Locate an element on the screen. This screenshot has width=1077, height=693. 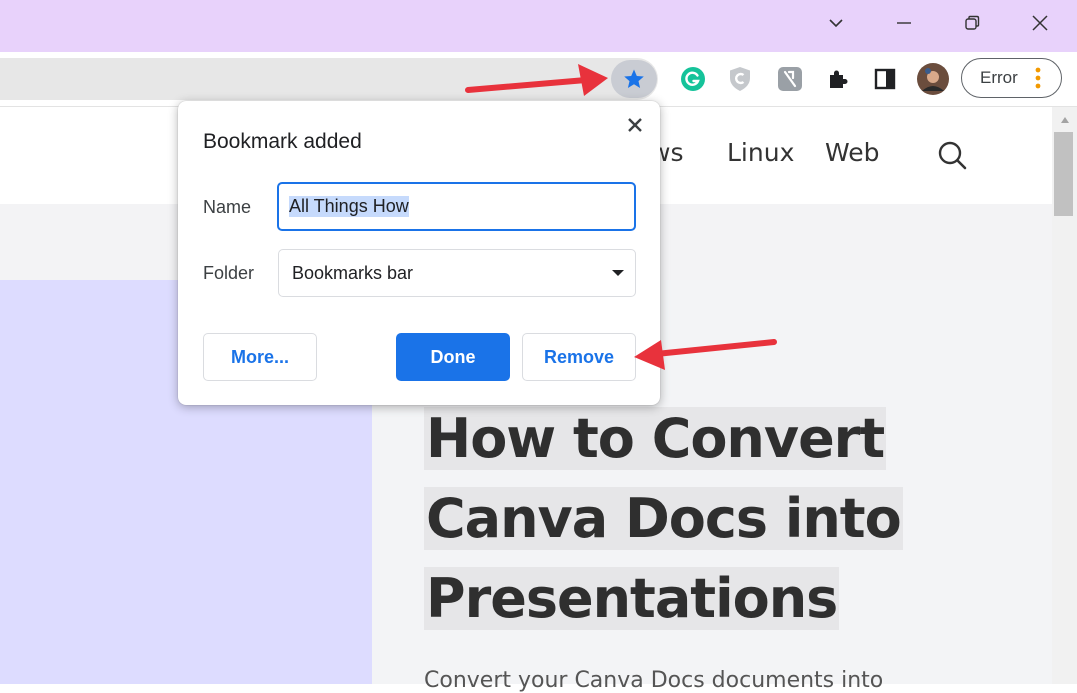
restore-icon is located at coordinates (972, 22).